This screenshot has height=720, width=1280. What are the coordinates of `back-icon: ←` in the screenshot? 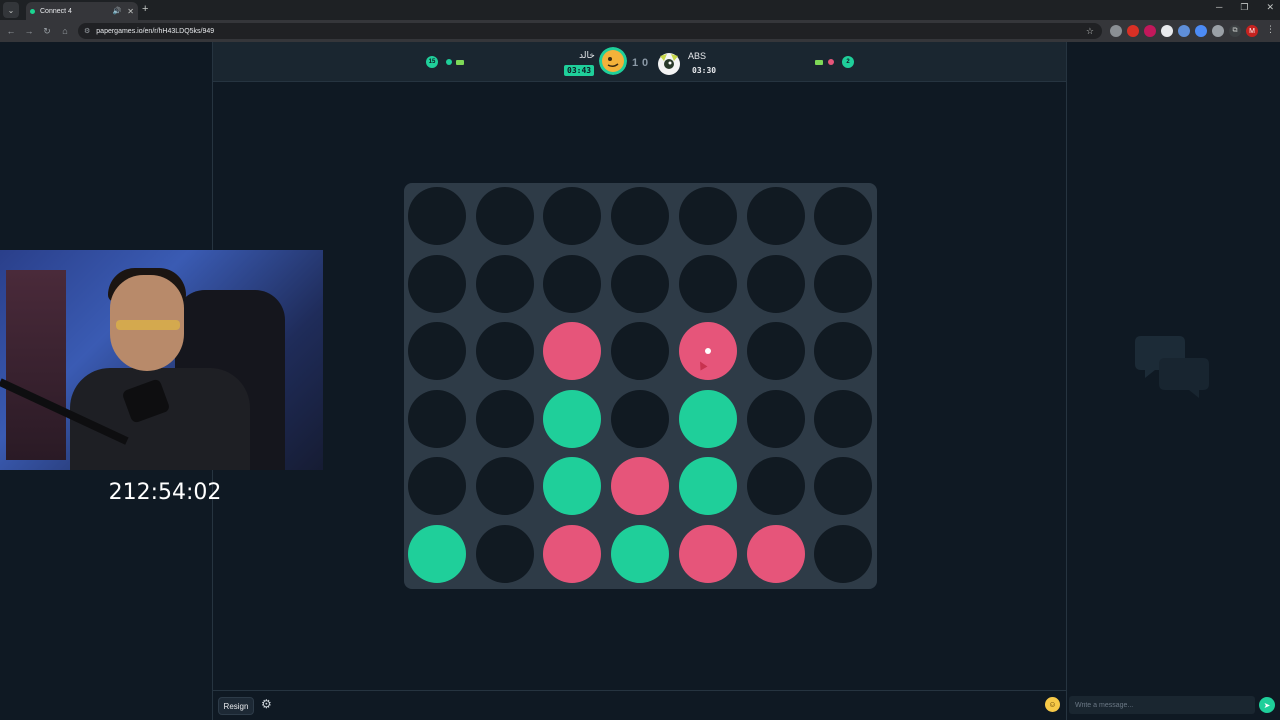 It's located at (11, 31).